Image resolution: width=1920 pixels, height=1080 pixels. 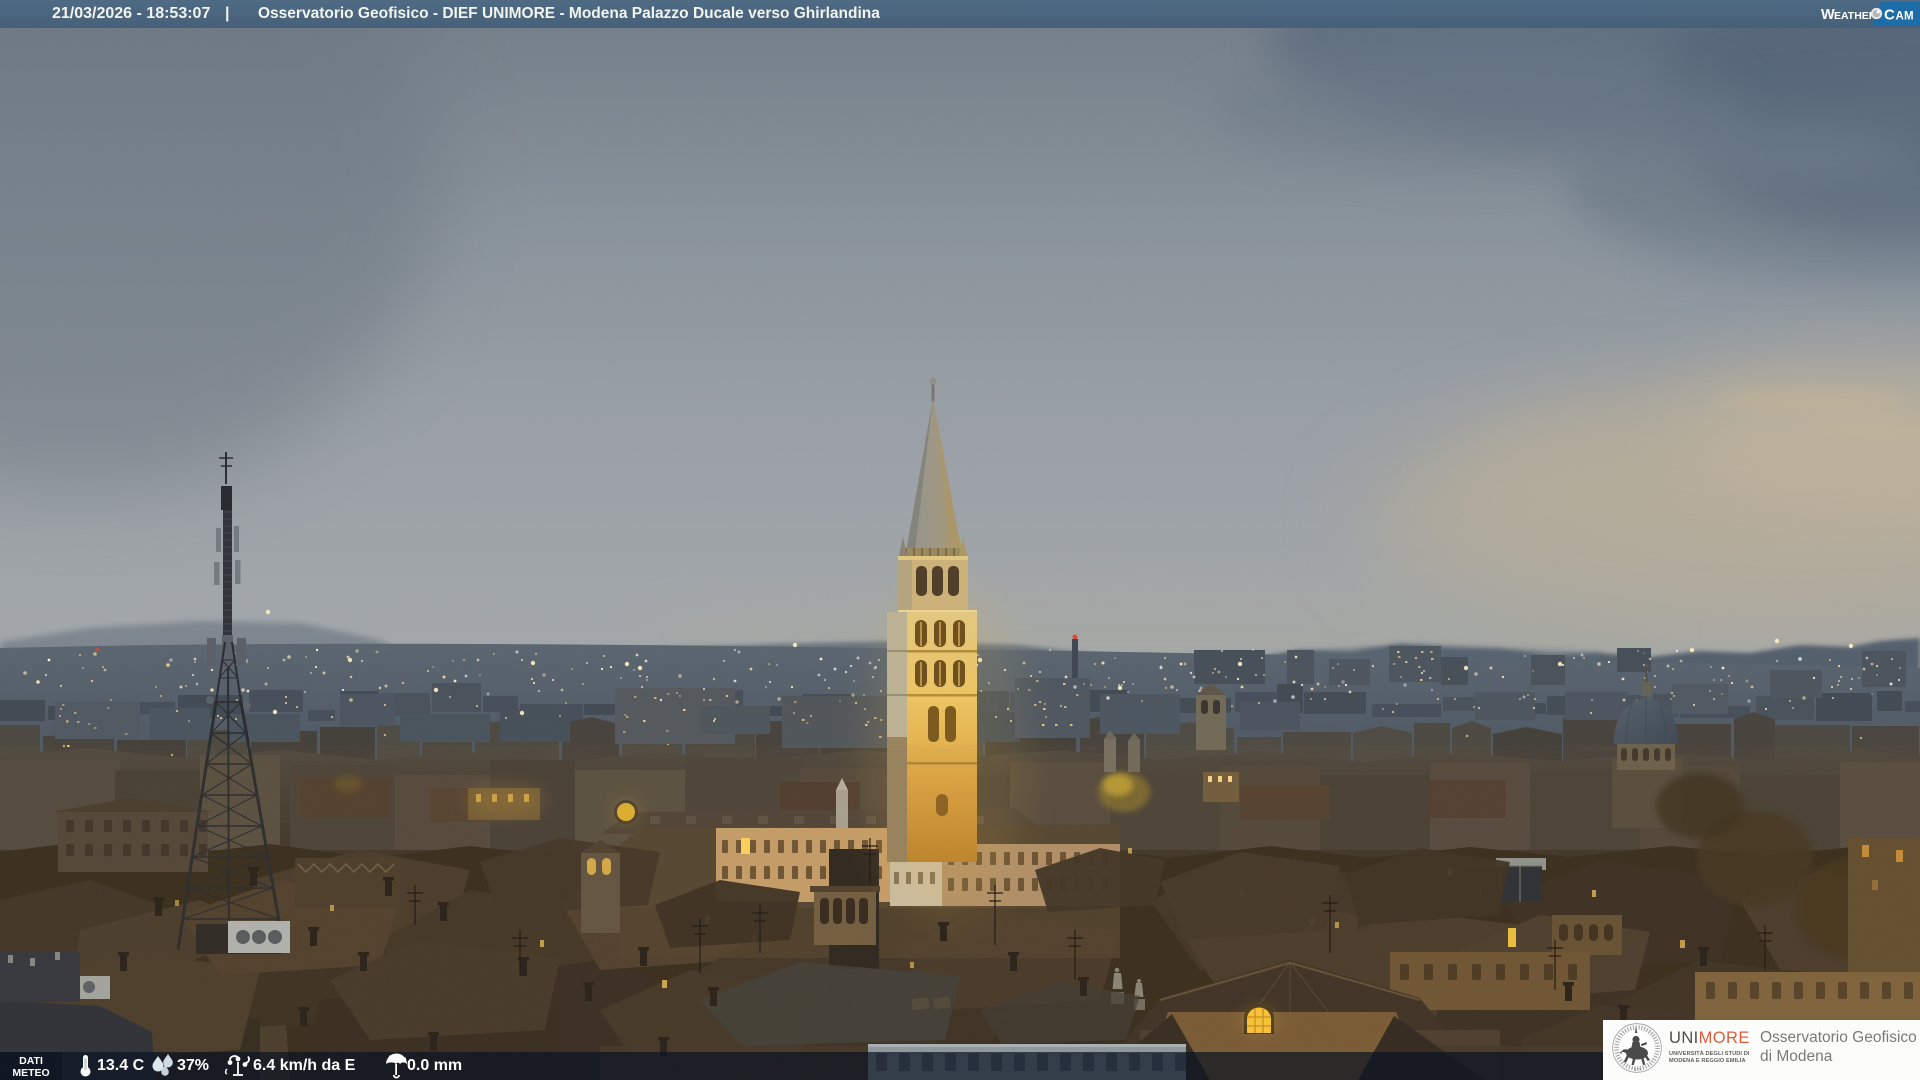 I want to click on svg-text: EATHER, so click(x=1855, y=16).